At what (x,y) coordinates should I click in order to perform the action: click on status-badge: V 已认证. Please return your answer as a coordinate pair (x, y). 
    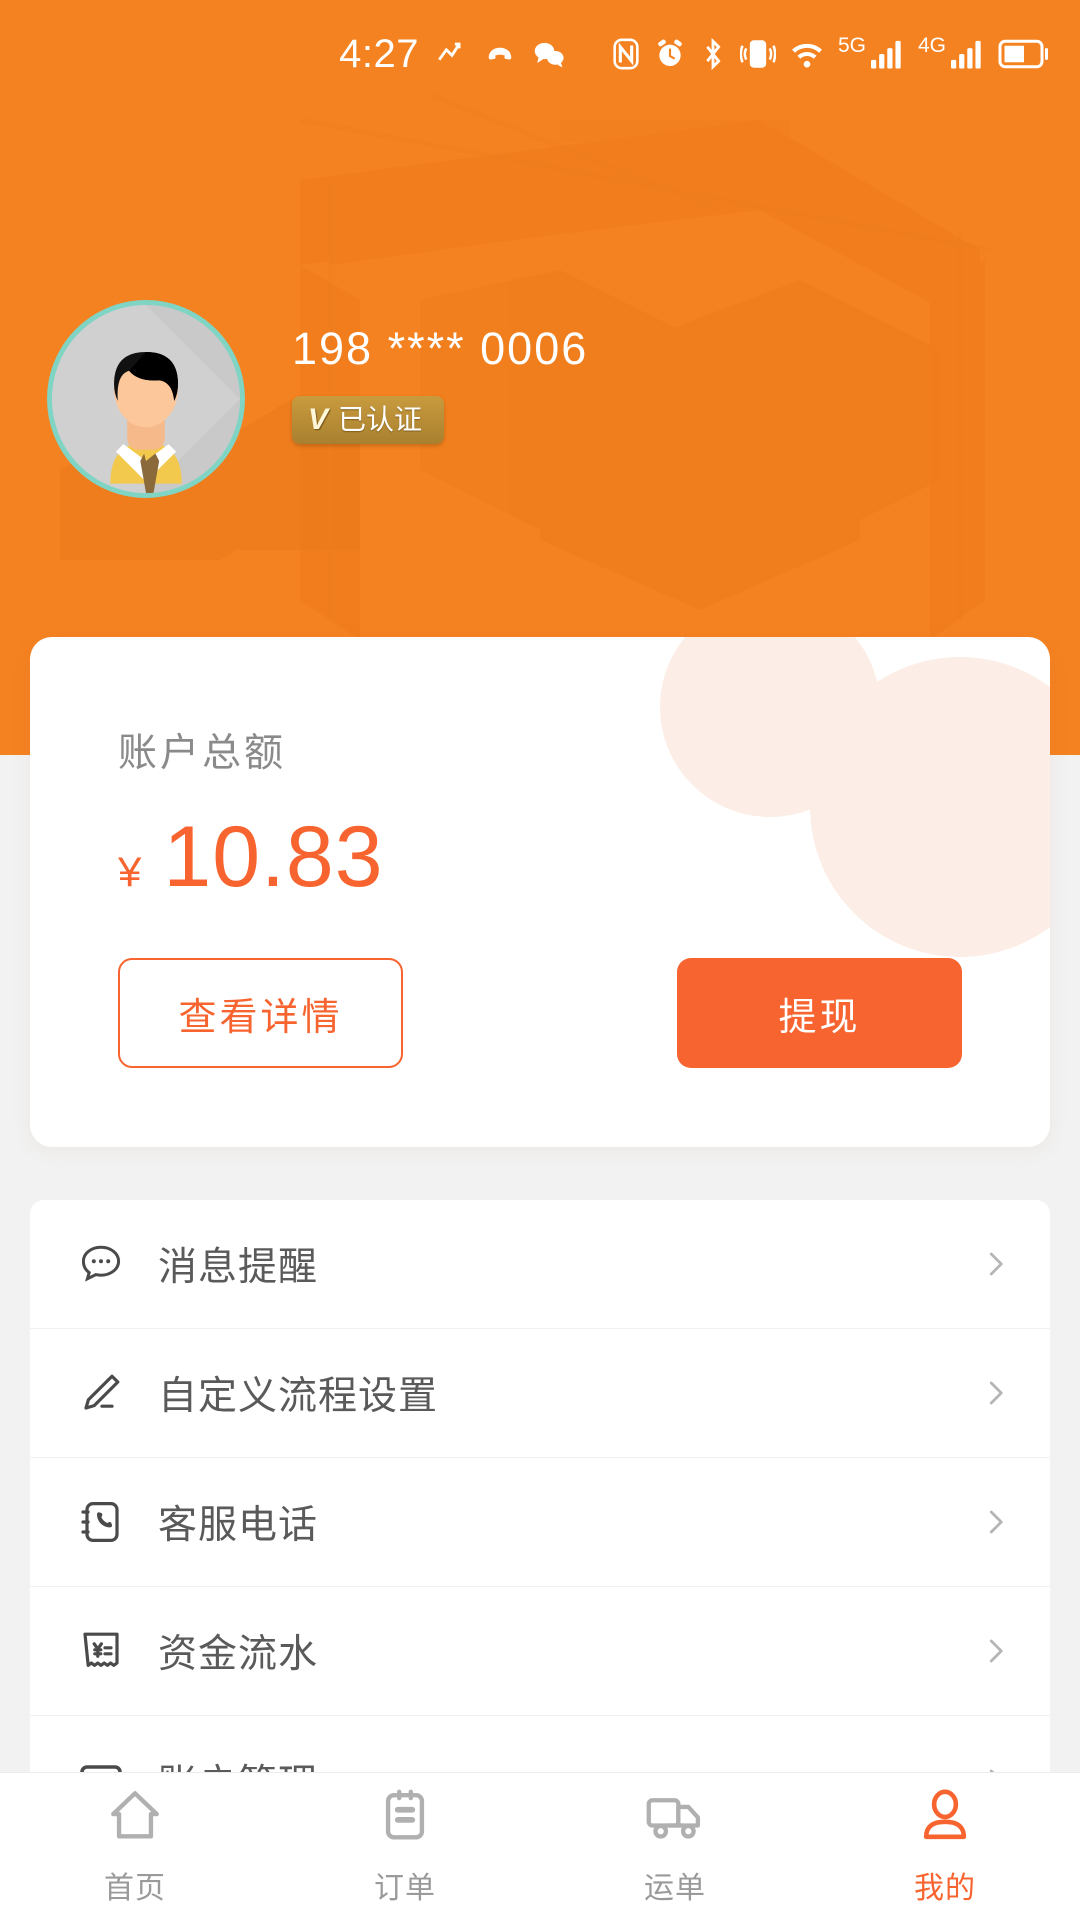
    Looking at the image, I should click on (368, 419).